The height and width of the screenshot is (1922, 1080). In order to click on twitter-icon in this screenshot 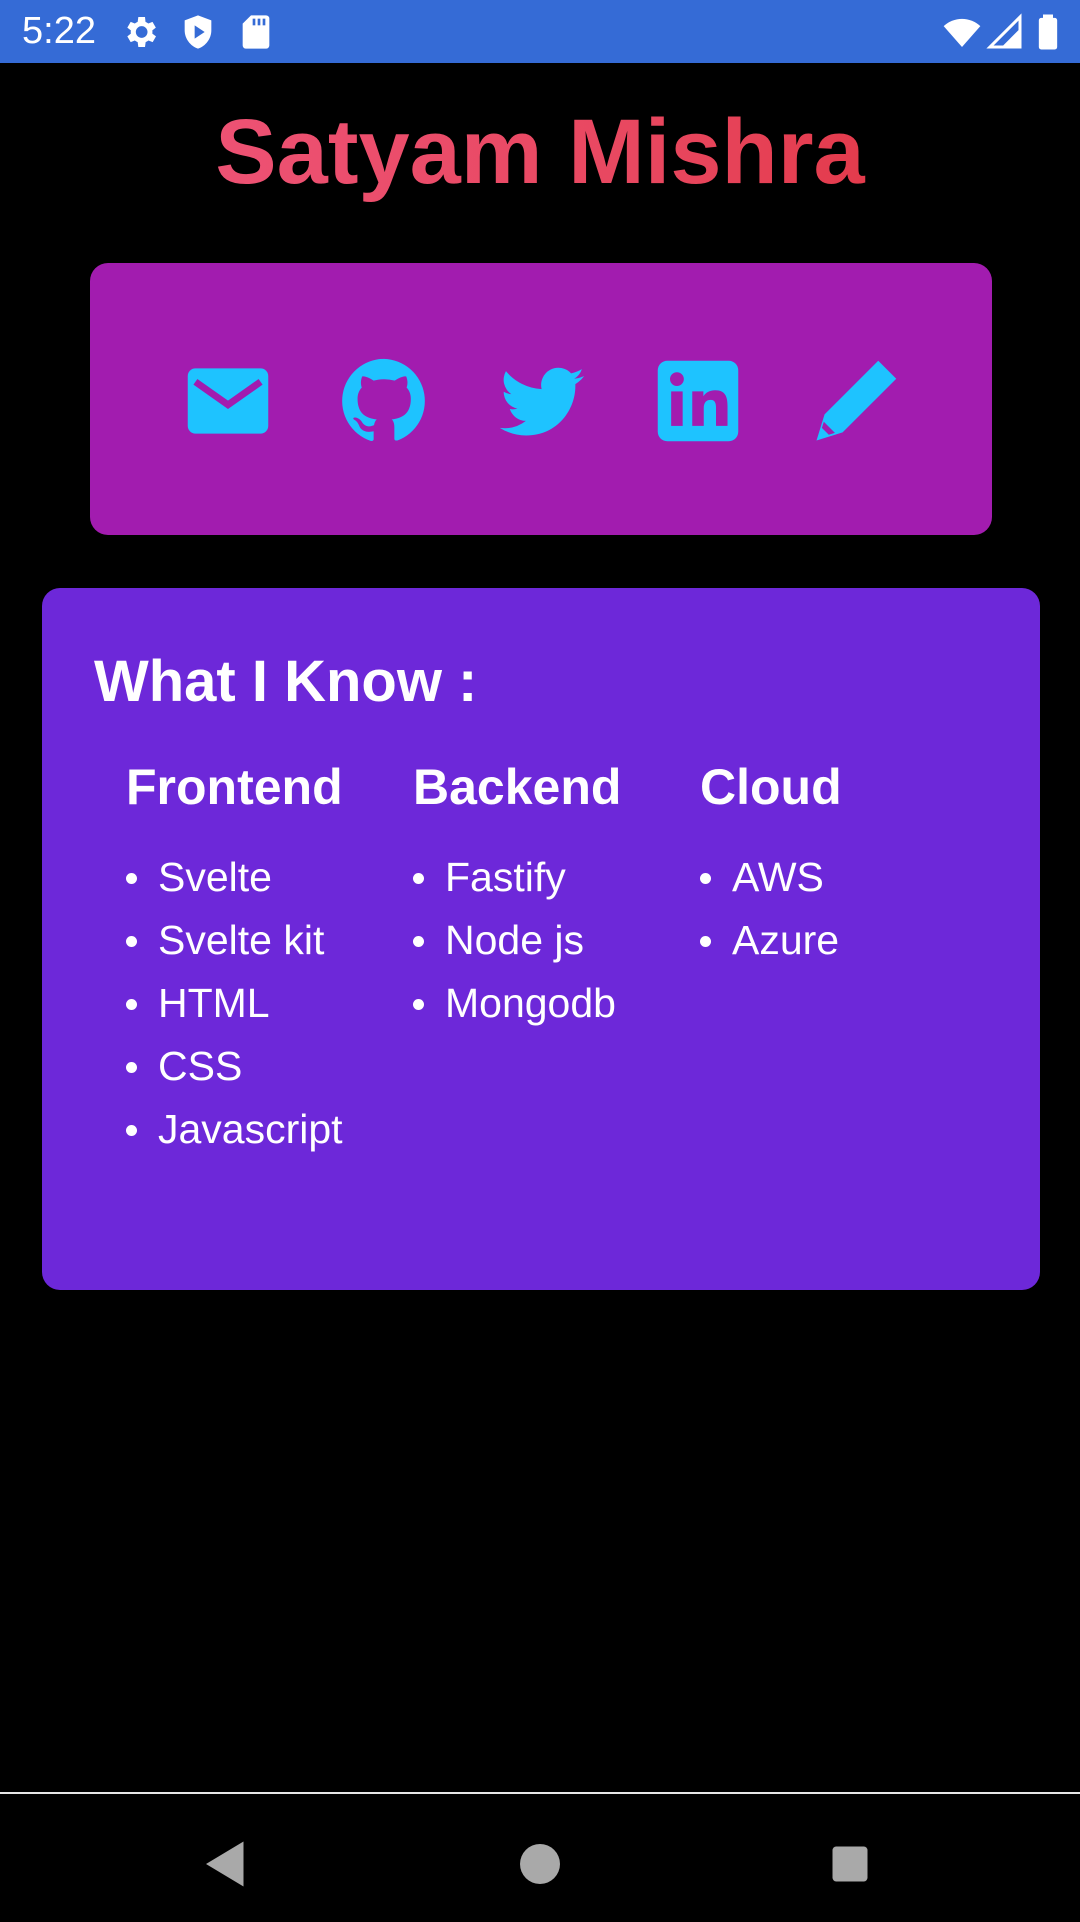, I will do `click(542, 401)`.